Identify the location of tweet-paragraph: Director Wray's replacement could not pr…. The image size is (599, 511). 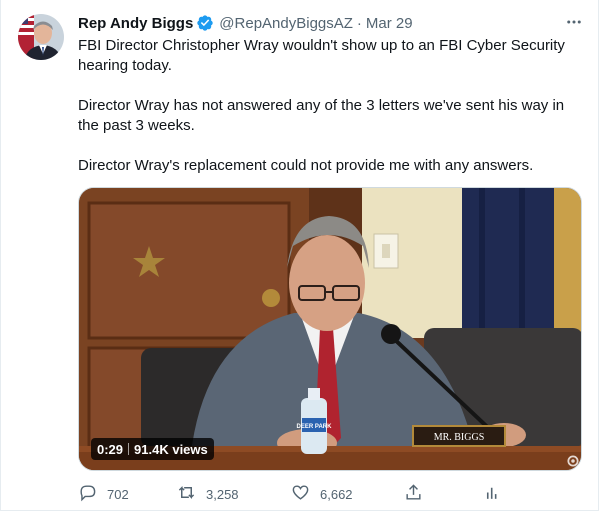
(306, 165).